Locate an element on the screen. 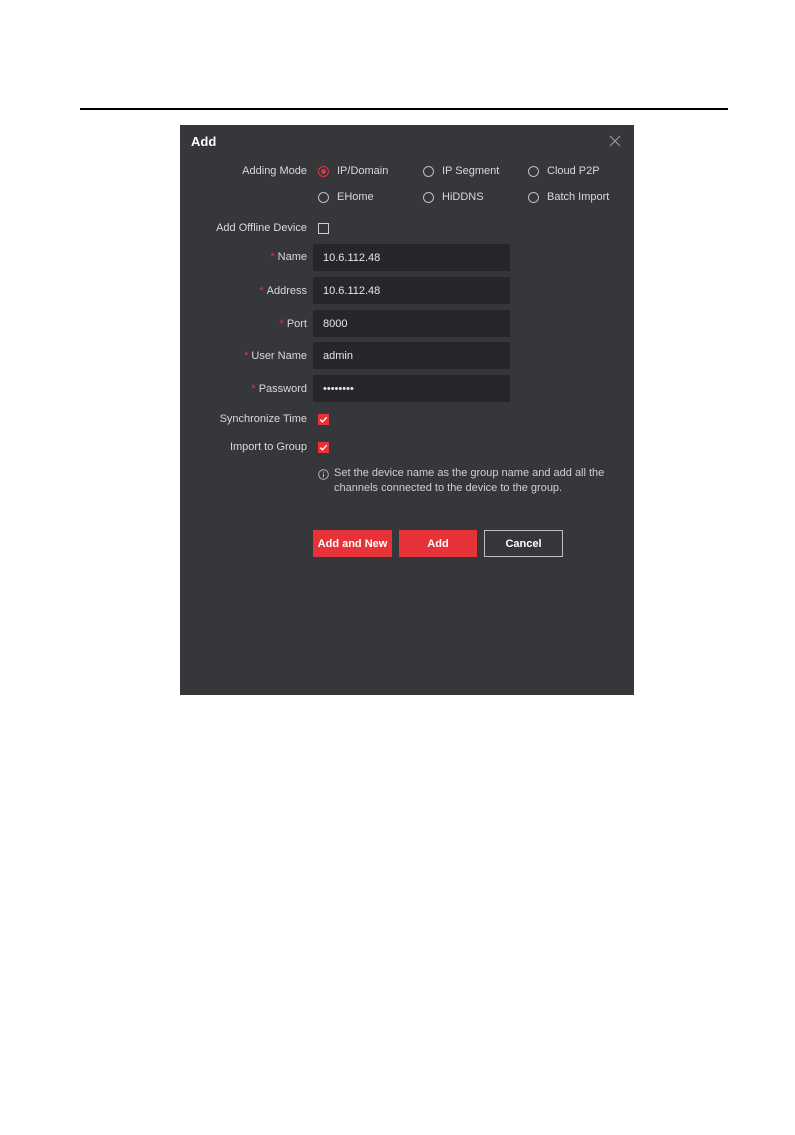  import-to-group-checkbox is located at coordinates (323, 447).